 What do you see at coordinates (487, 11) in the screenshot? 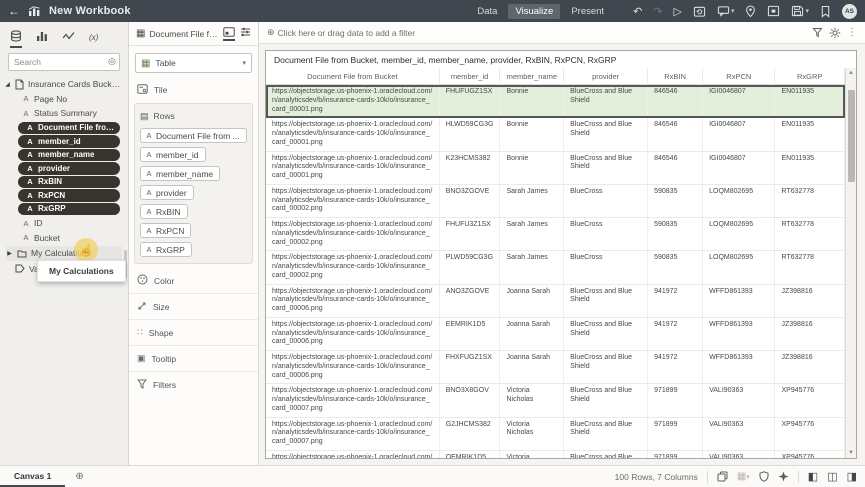
I see `mode-tab: Data` at bounding box center [487, 11].